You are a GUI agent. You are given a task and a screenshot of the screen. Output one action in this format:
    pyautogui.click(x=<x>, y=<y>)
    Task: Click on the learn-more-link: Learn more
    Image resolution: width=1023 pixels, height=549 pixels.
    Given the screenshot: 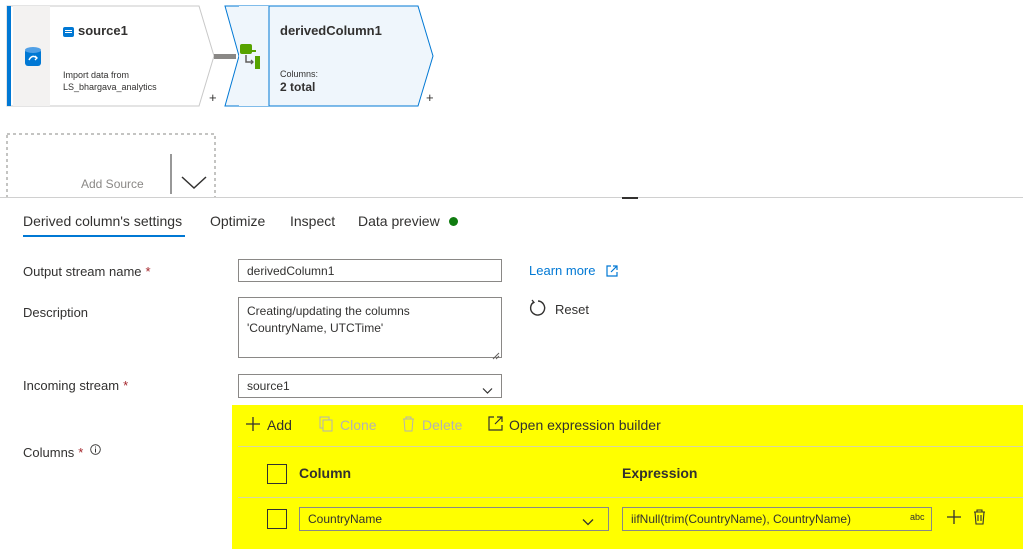 What is the action you would take?
    pyautogui.click(x=562, y=270)
    